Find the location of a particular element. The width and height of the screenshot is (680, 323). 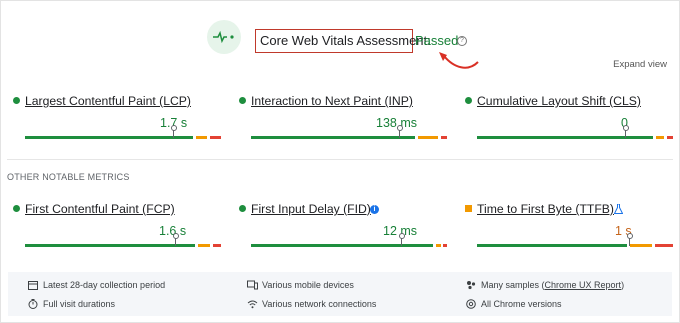

metric-lcp: Largest Contentful Paint (LCP) 1.7 s is located at coordinates (117, 116).